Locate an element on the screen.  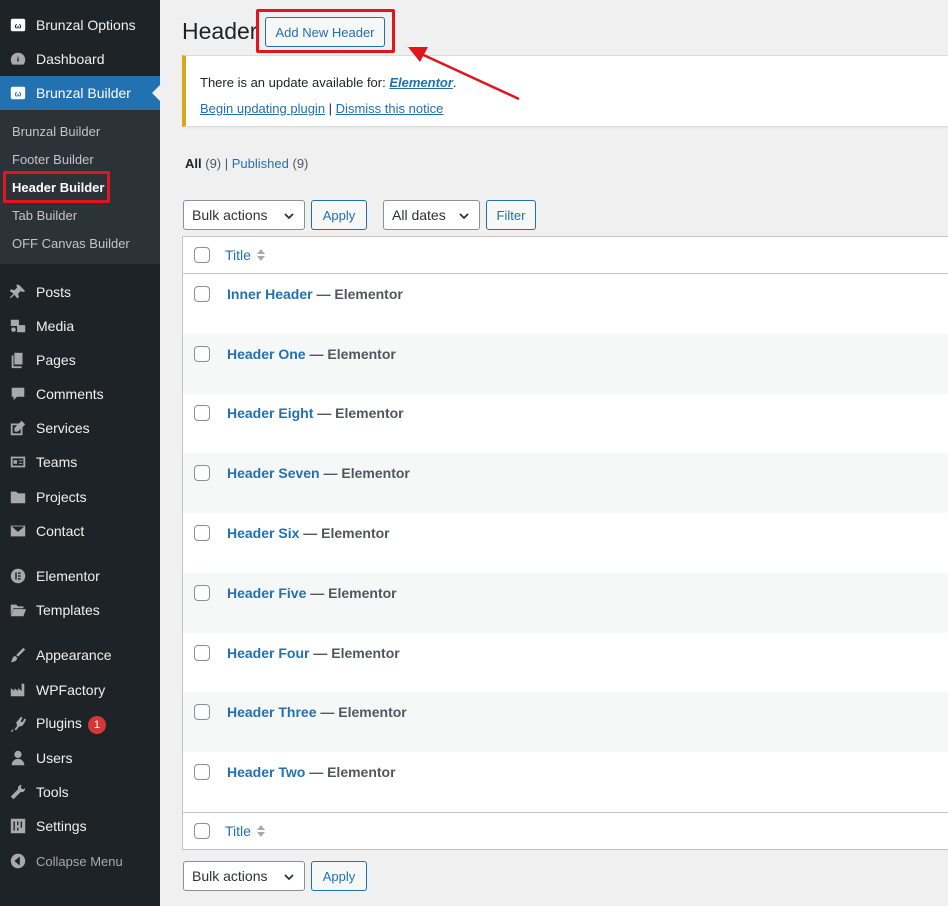
title-column-sort-footer: Title is located at coordinates (245, 831).